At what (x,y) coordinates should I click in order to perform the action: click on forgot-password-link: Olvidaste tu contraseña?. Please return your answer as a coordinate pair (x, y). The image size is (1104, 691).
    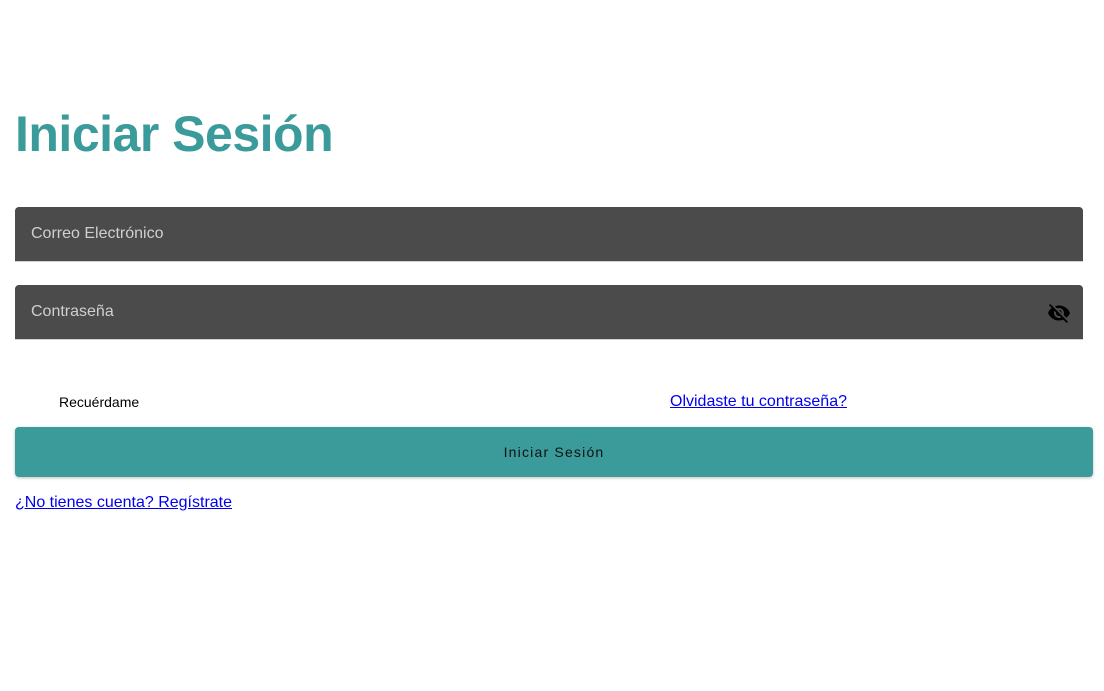
    Looking at the image, I should click on (758, 401).